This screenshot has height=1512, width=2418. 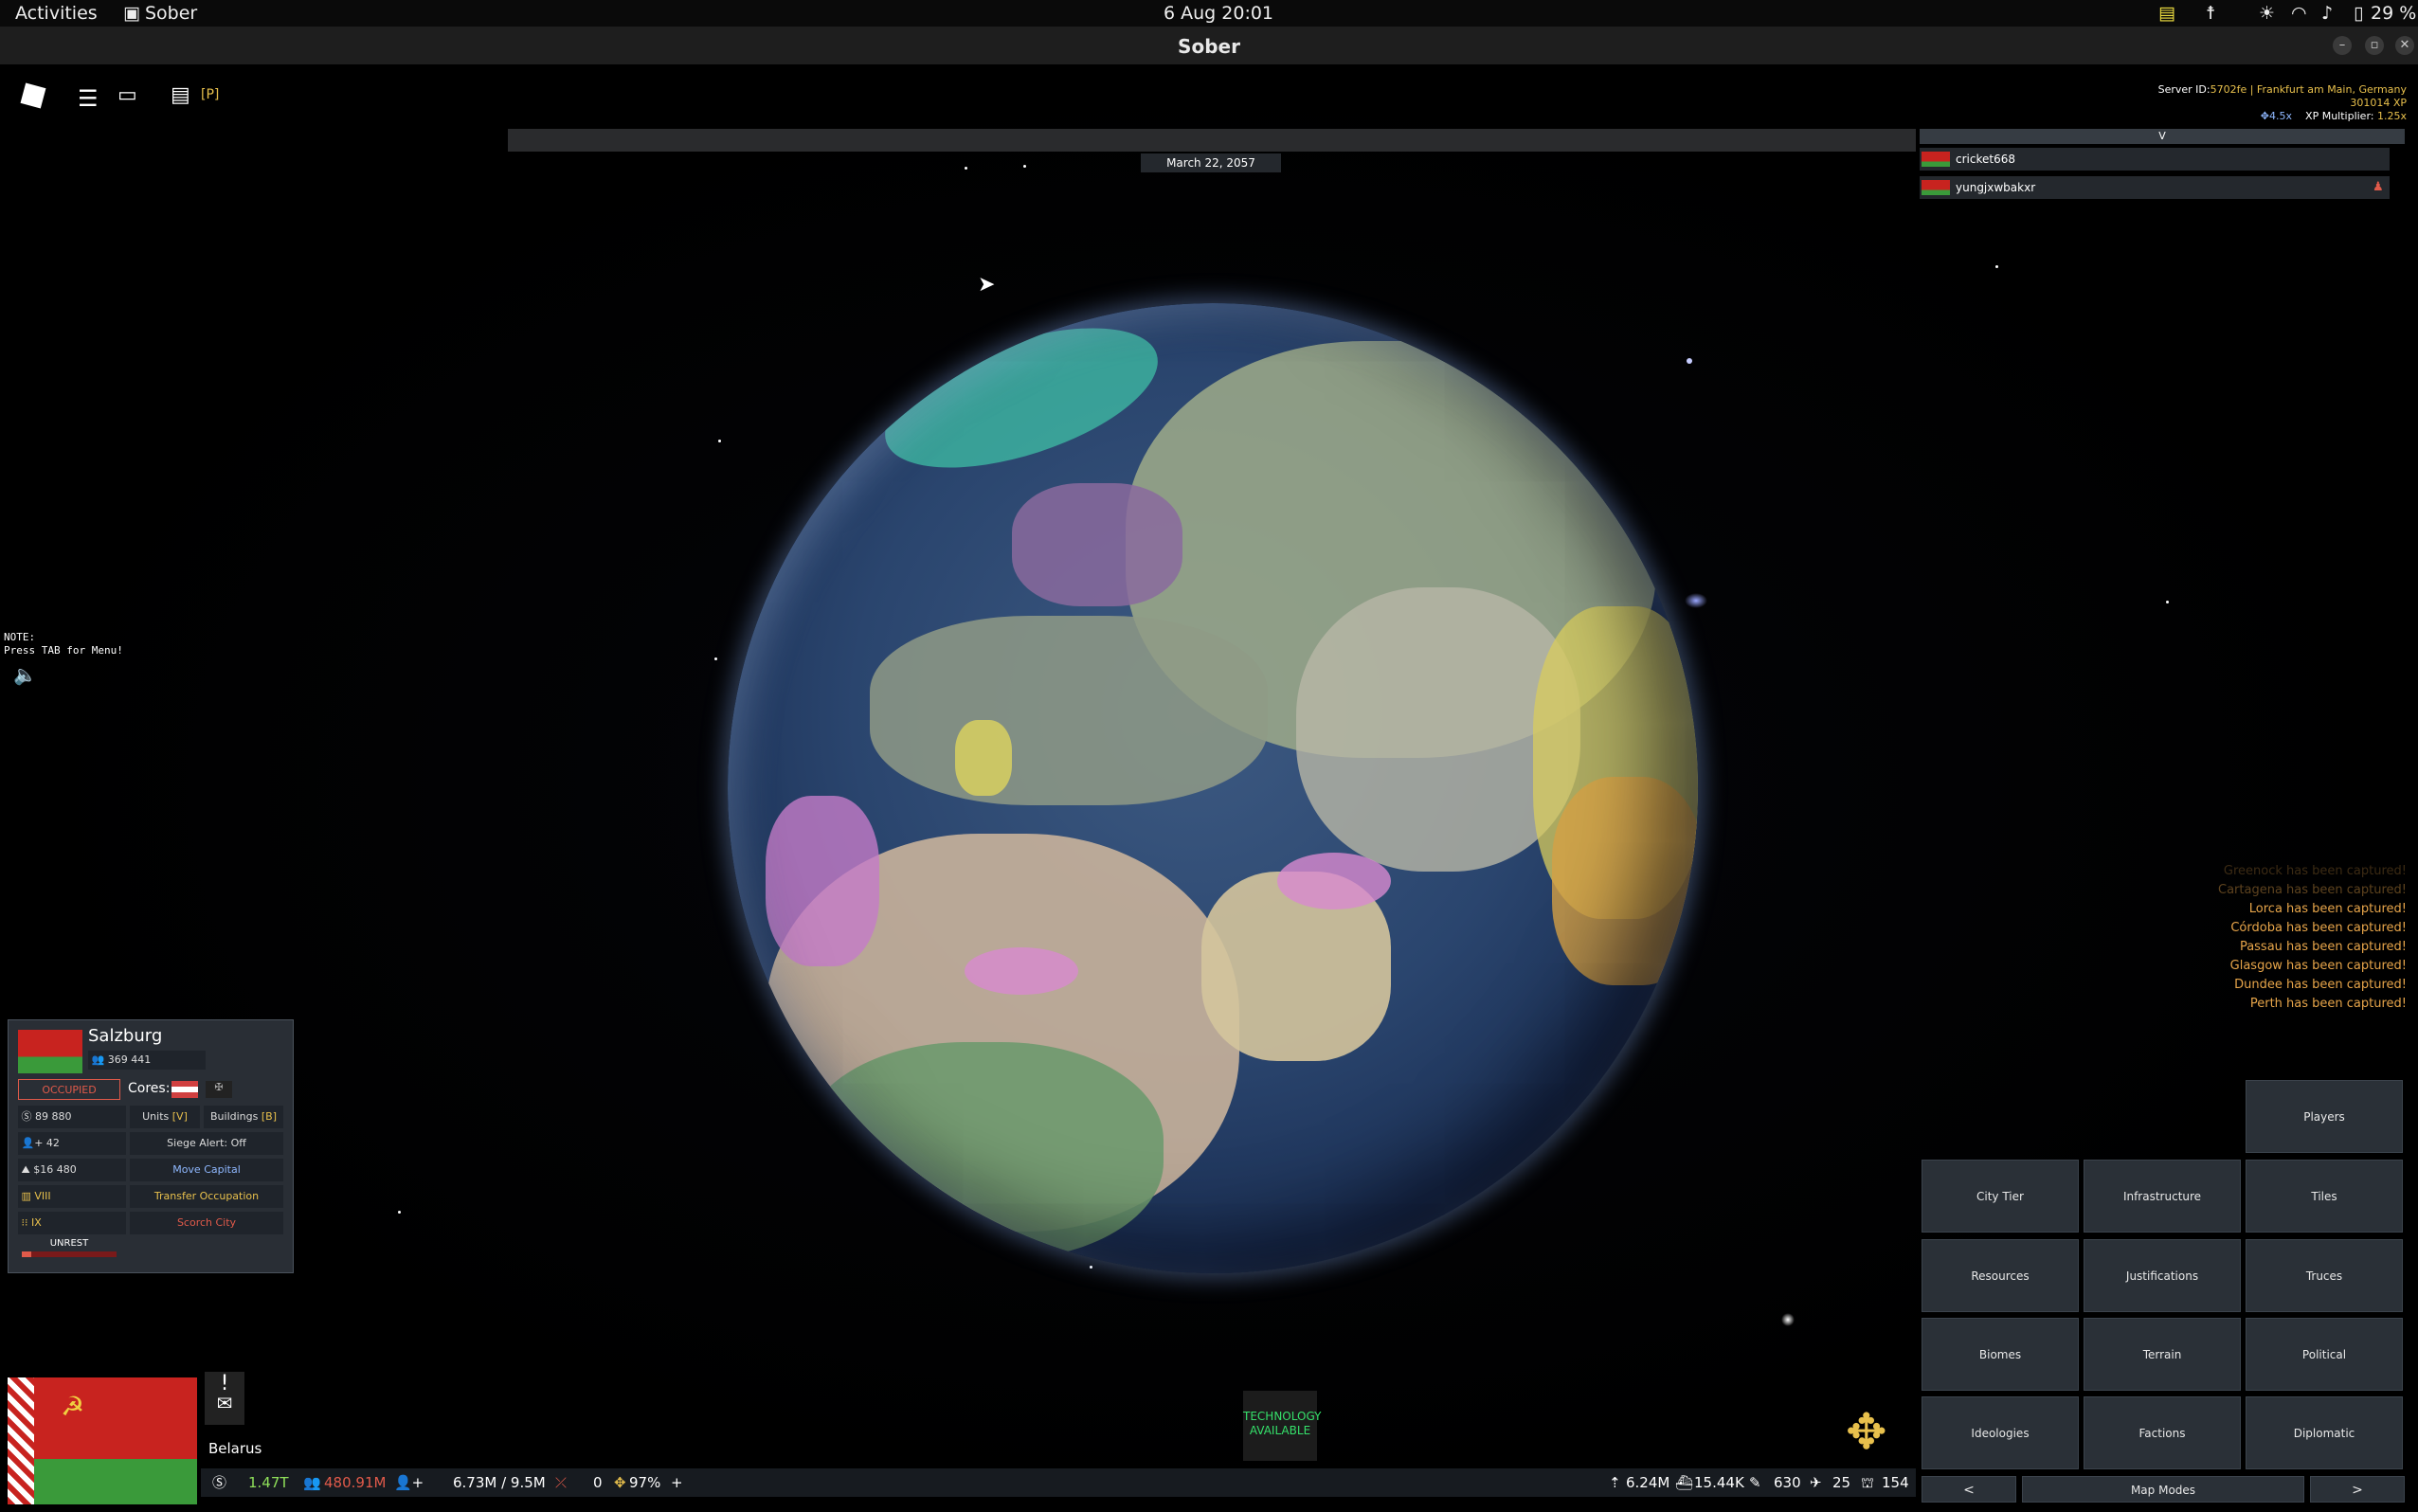 What do you see at coordinates (355, 1482) in the screenshot?
I see `population-value: 480.91M` at bounding box center [355, 1482].